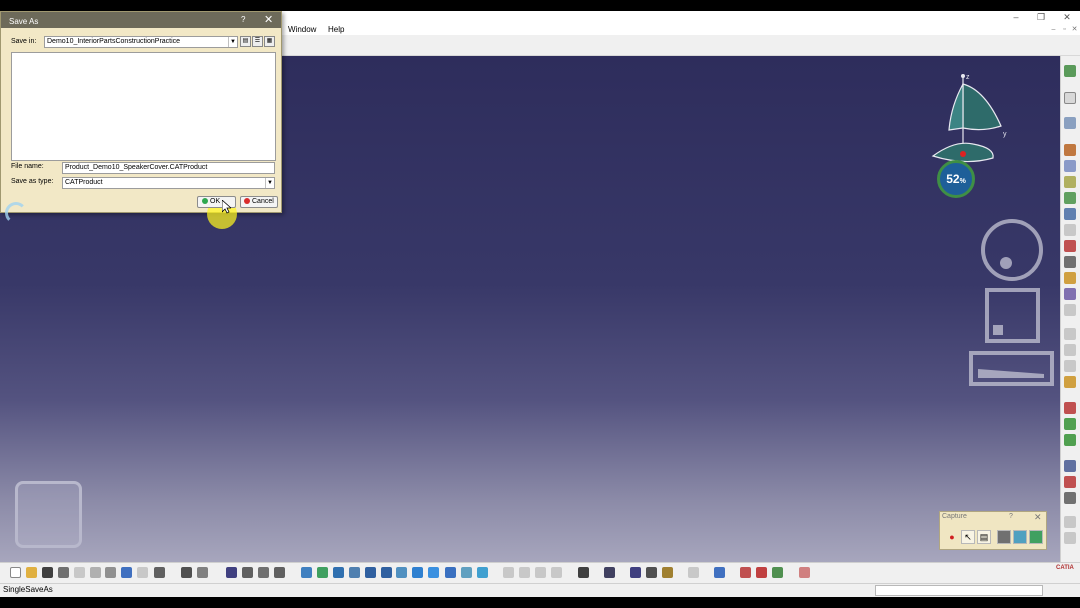 The image size is (1080, 608). Describe the element at coordinates (245, 41) in the screenshot. I see `up-folder-icon: ▤` at that location.